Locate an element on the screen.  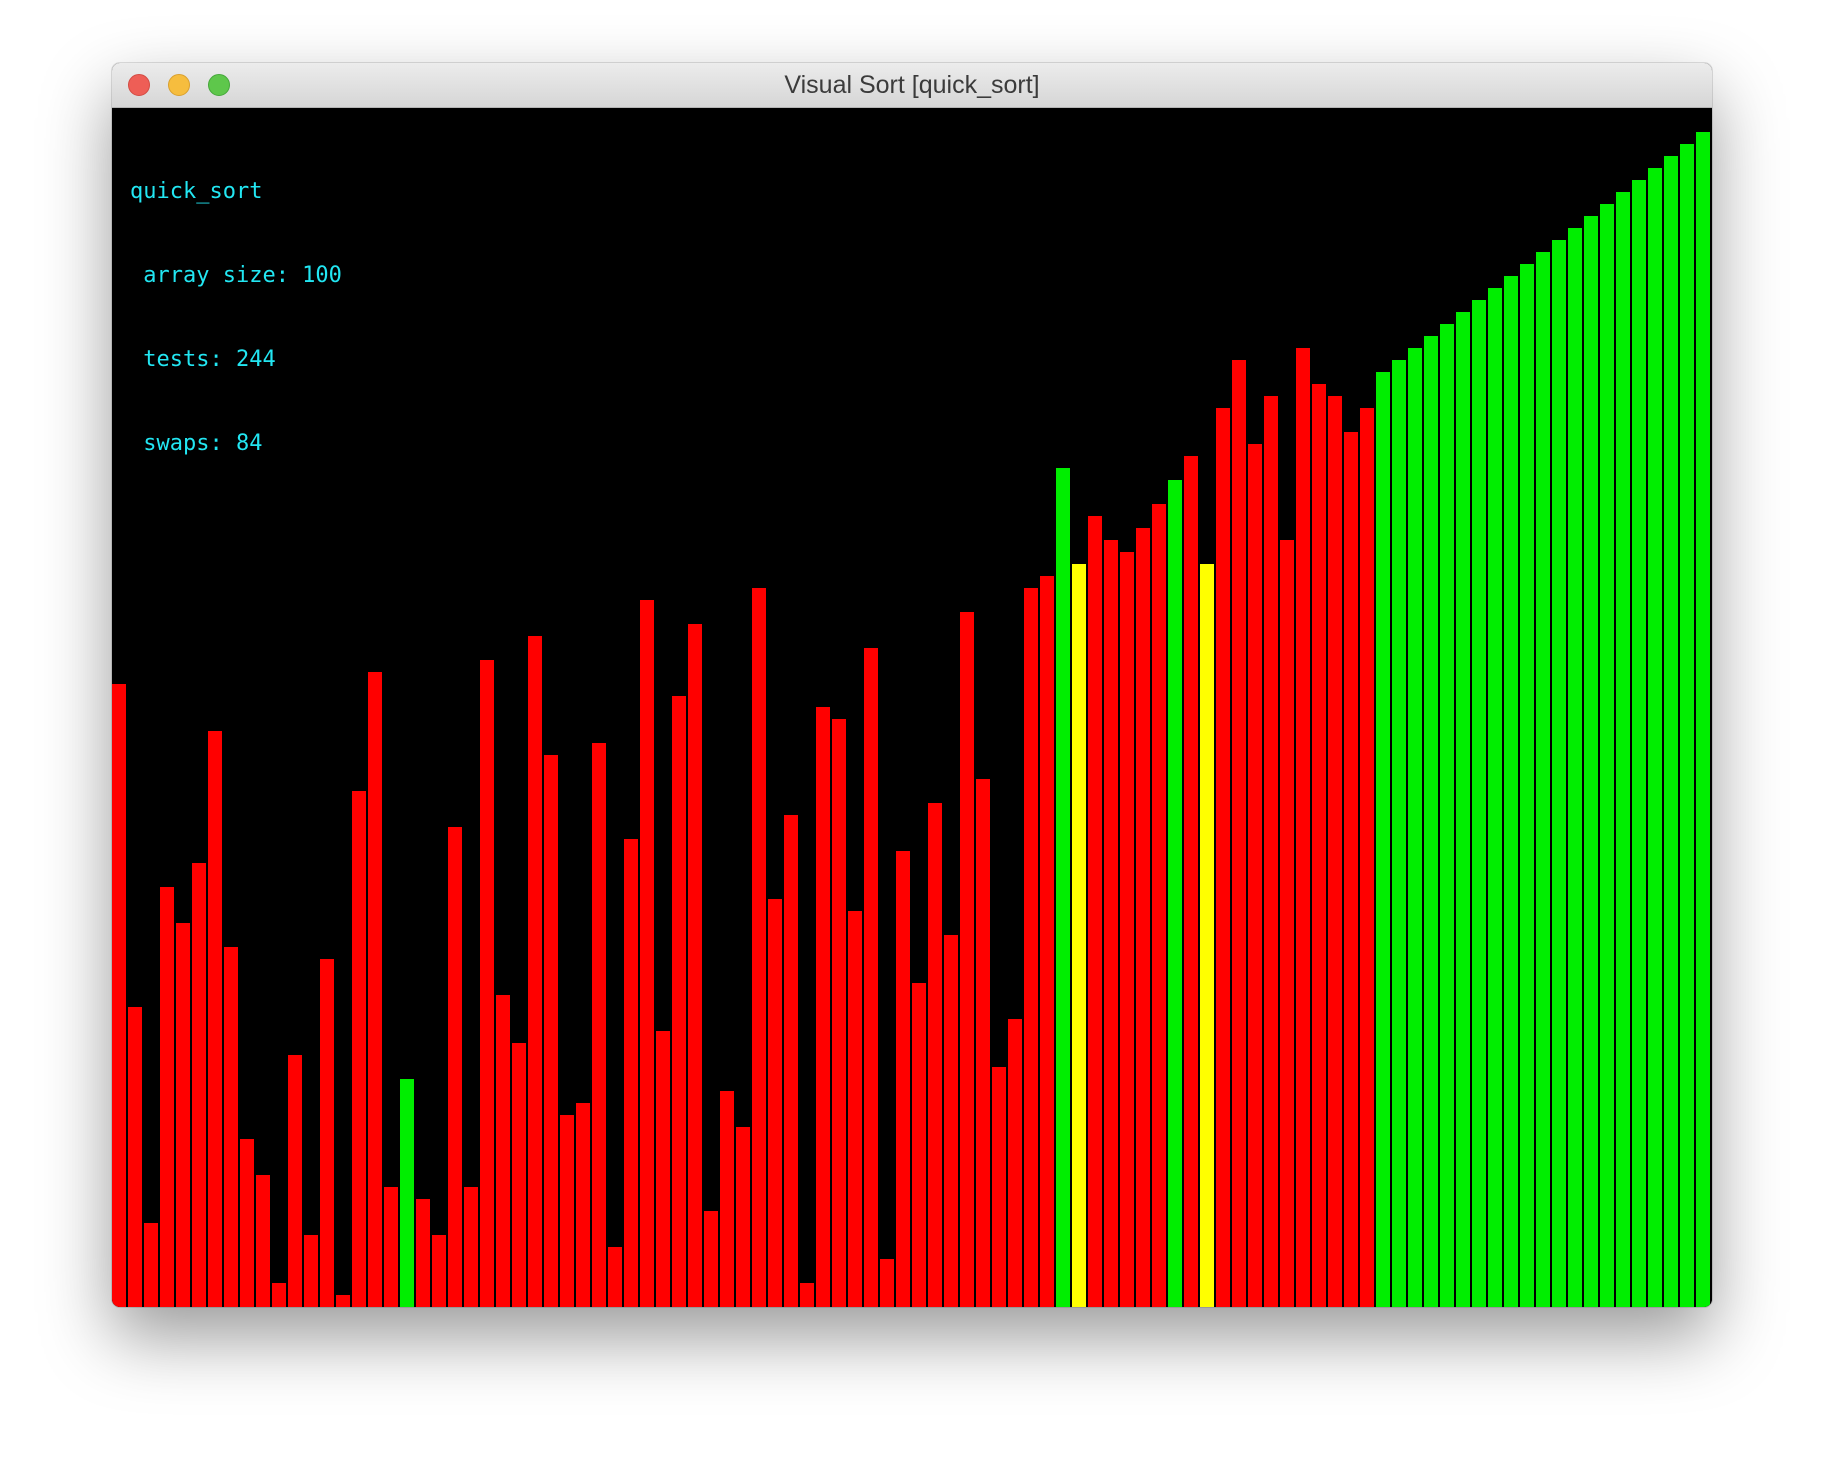
algorithm-name: quick_sort is located at coordinates (196, 191).